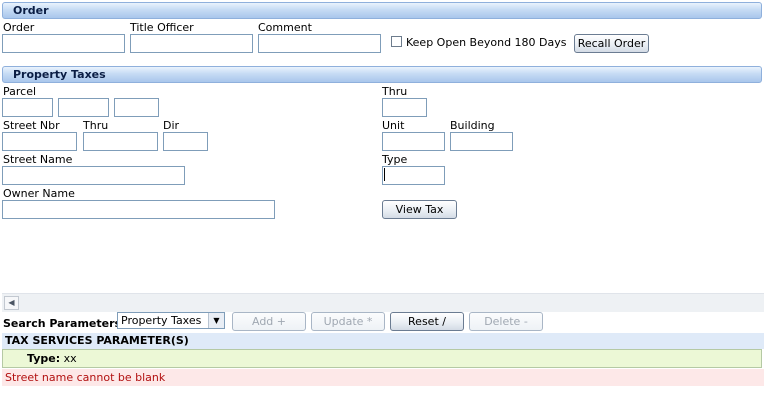 The image size is (764, 404). Describe the element at coordinates (393, 125) in the screenshot. I see `unit-label: Unit` at that location.